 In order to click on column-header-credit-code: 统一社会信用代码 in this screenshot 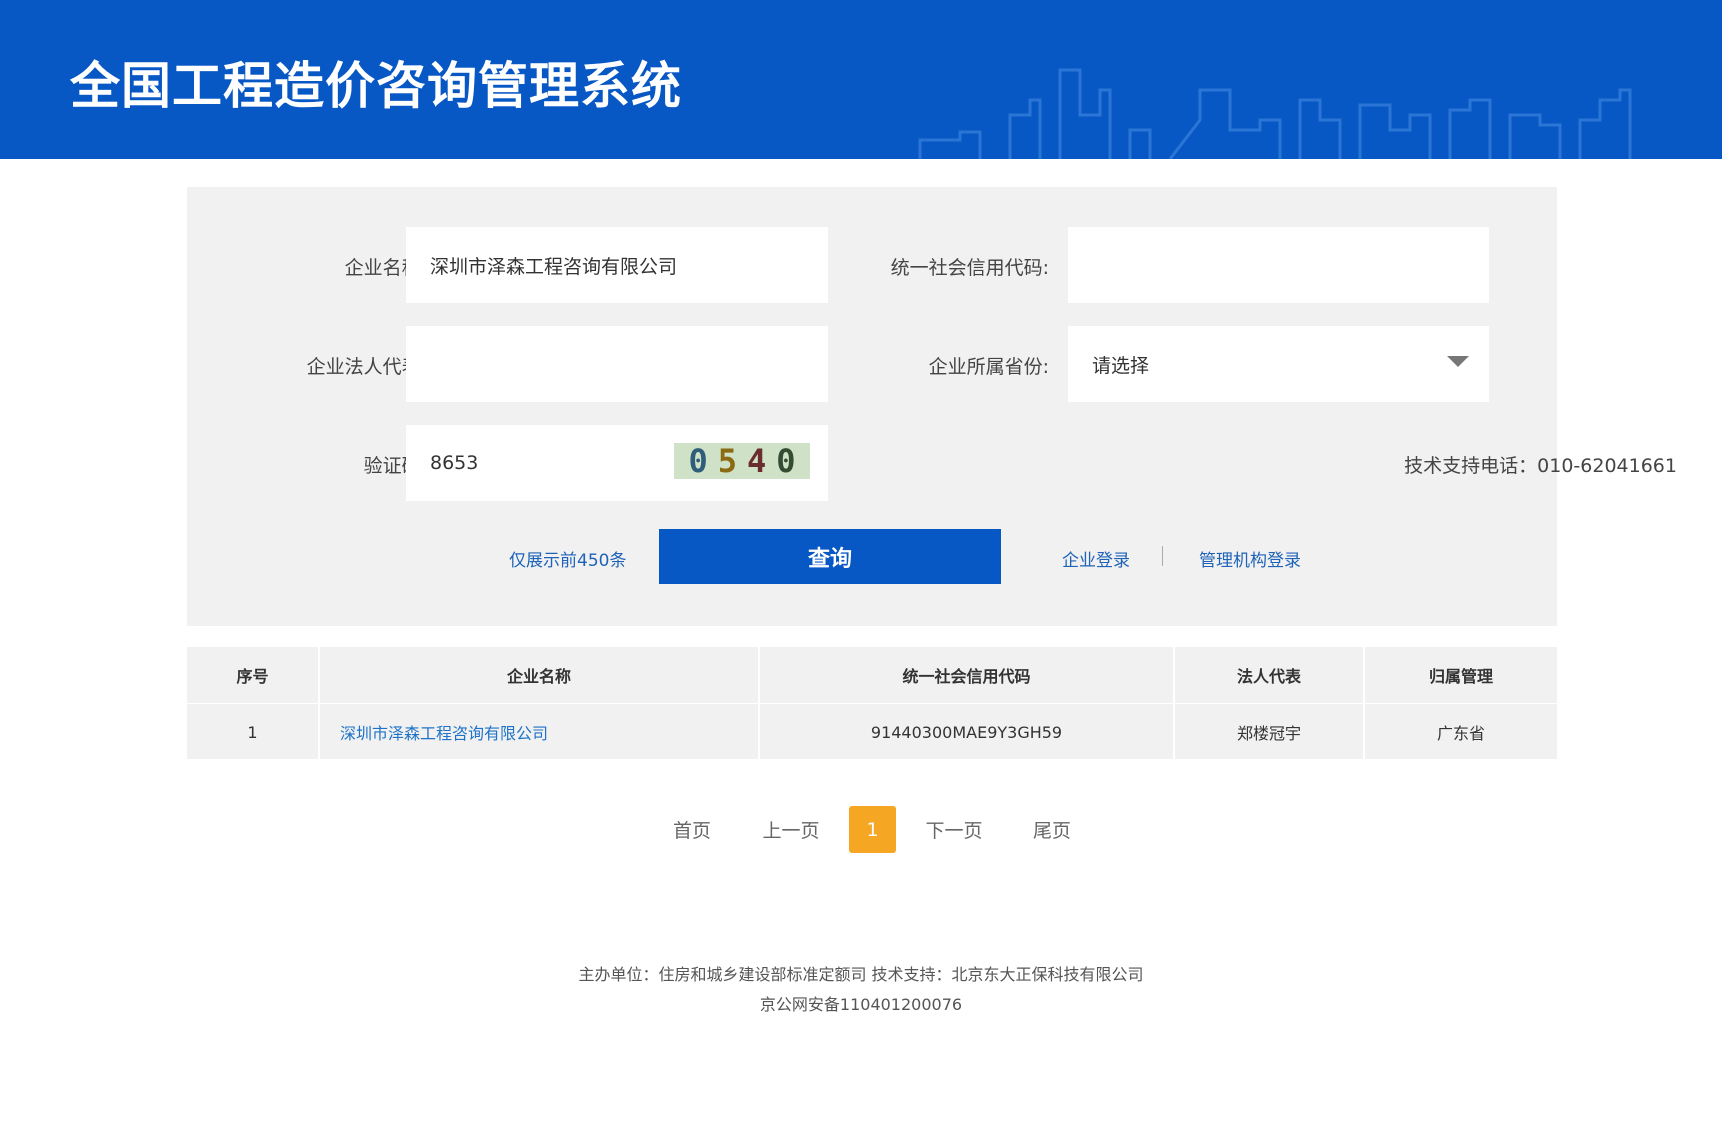, I will do `click(967, 675)`.